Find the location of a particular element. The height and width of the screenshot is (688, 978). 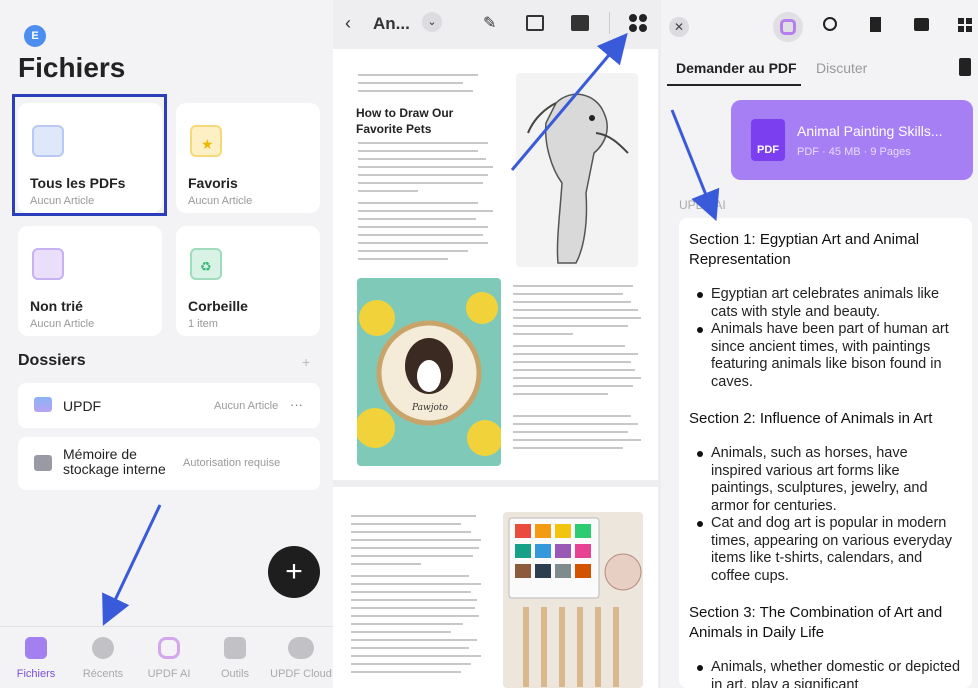

embroidery-dog-image: Pawjoto is located at coordinates (429, 372).